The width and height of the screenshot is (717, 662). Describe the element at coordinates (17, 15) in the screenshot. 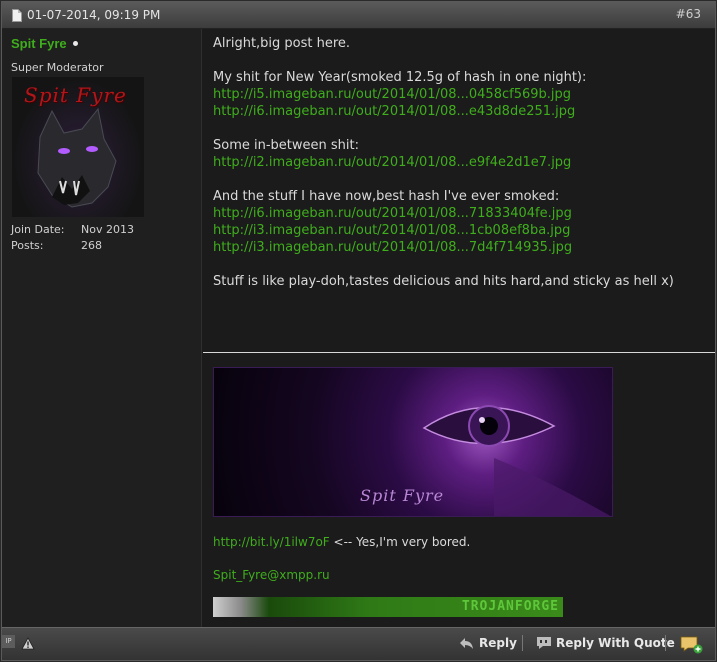

I see `document-icon` at that location.